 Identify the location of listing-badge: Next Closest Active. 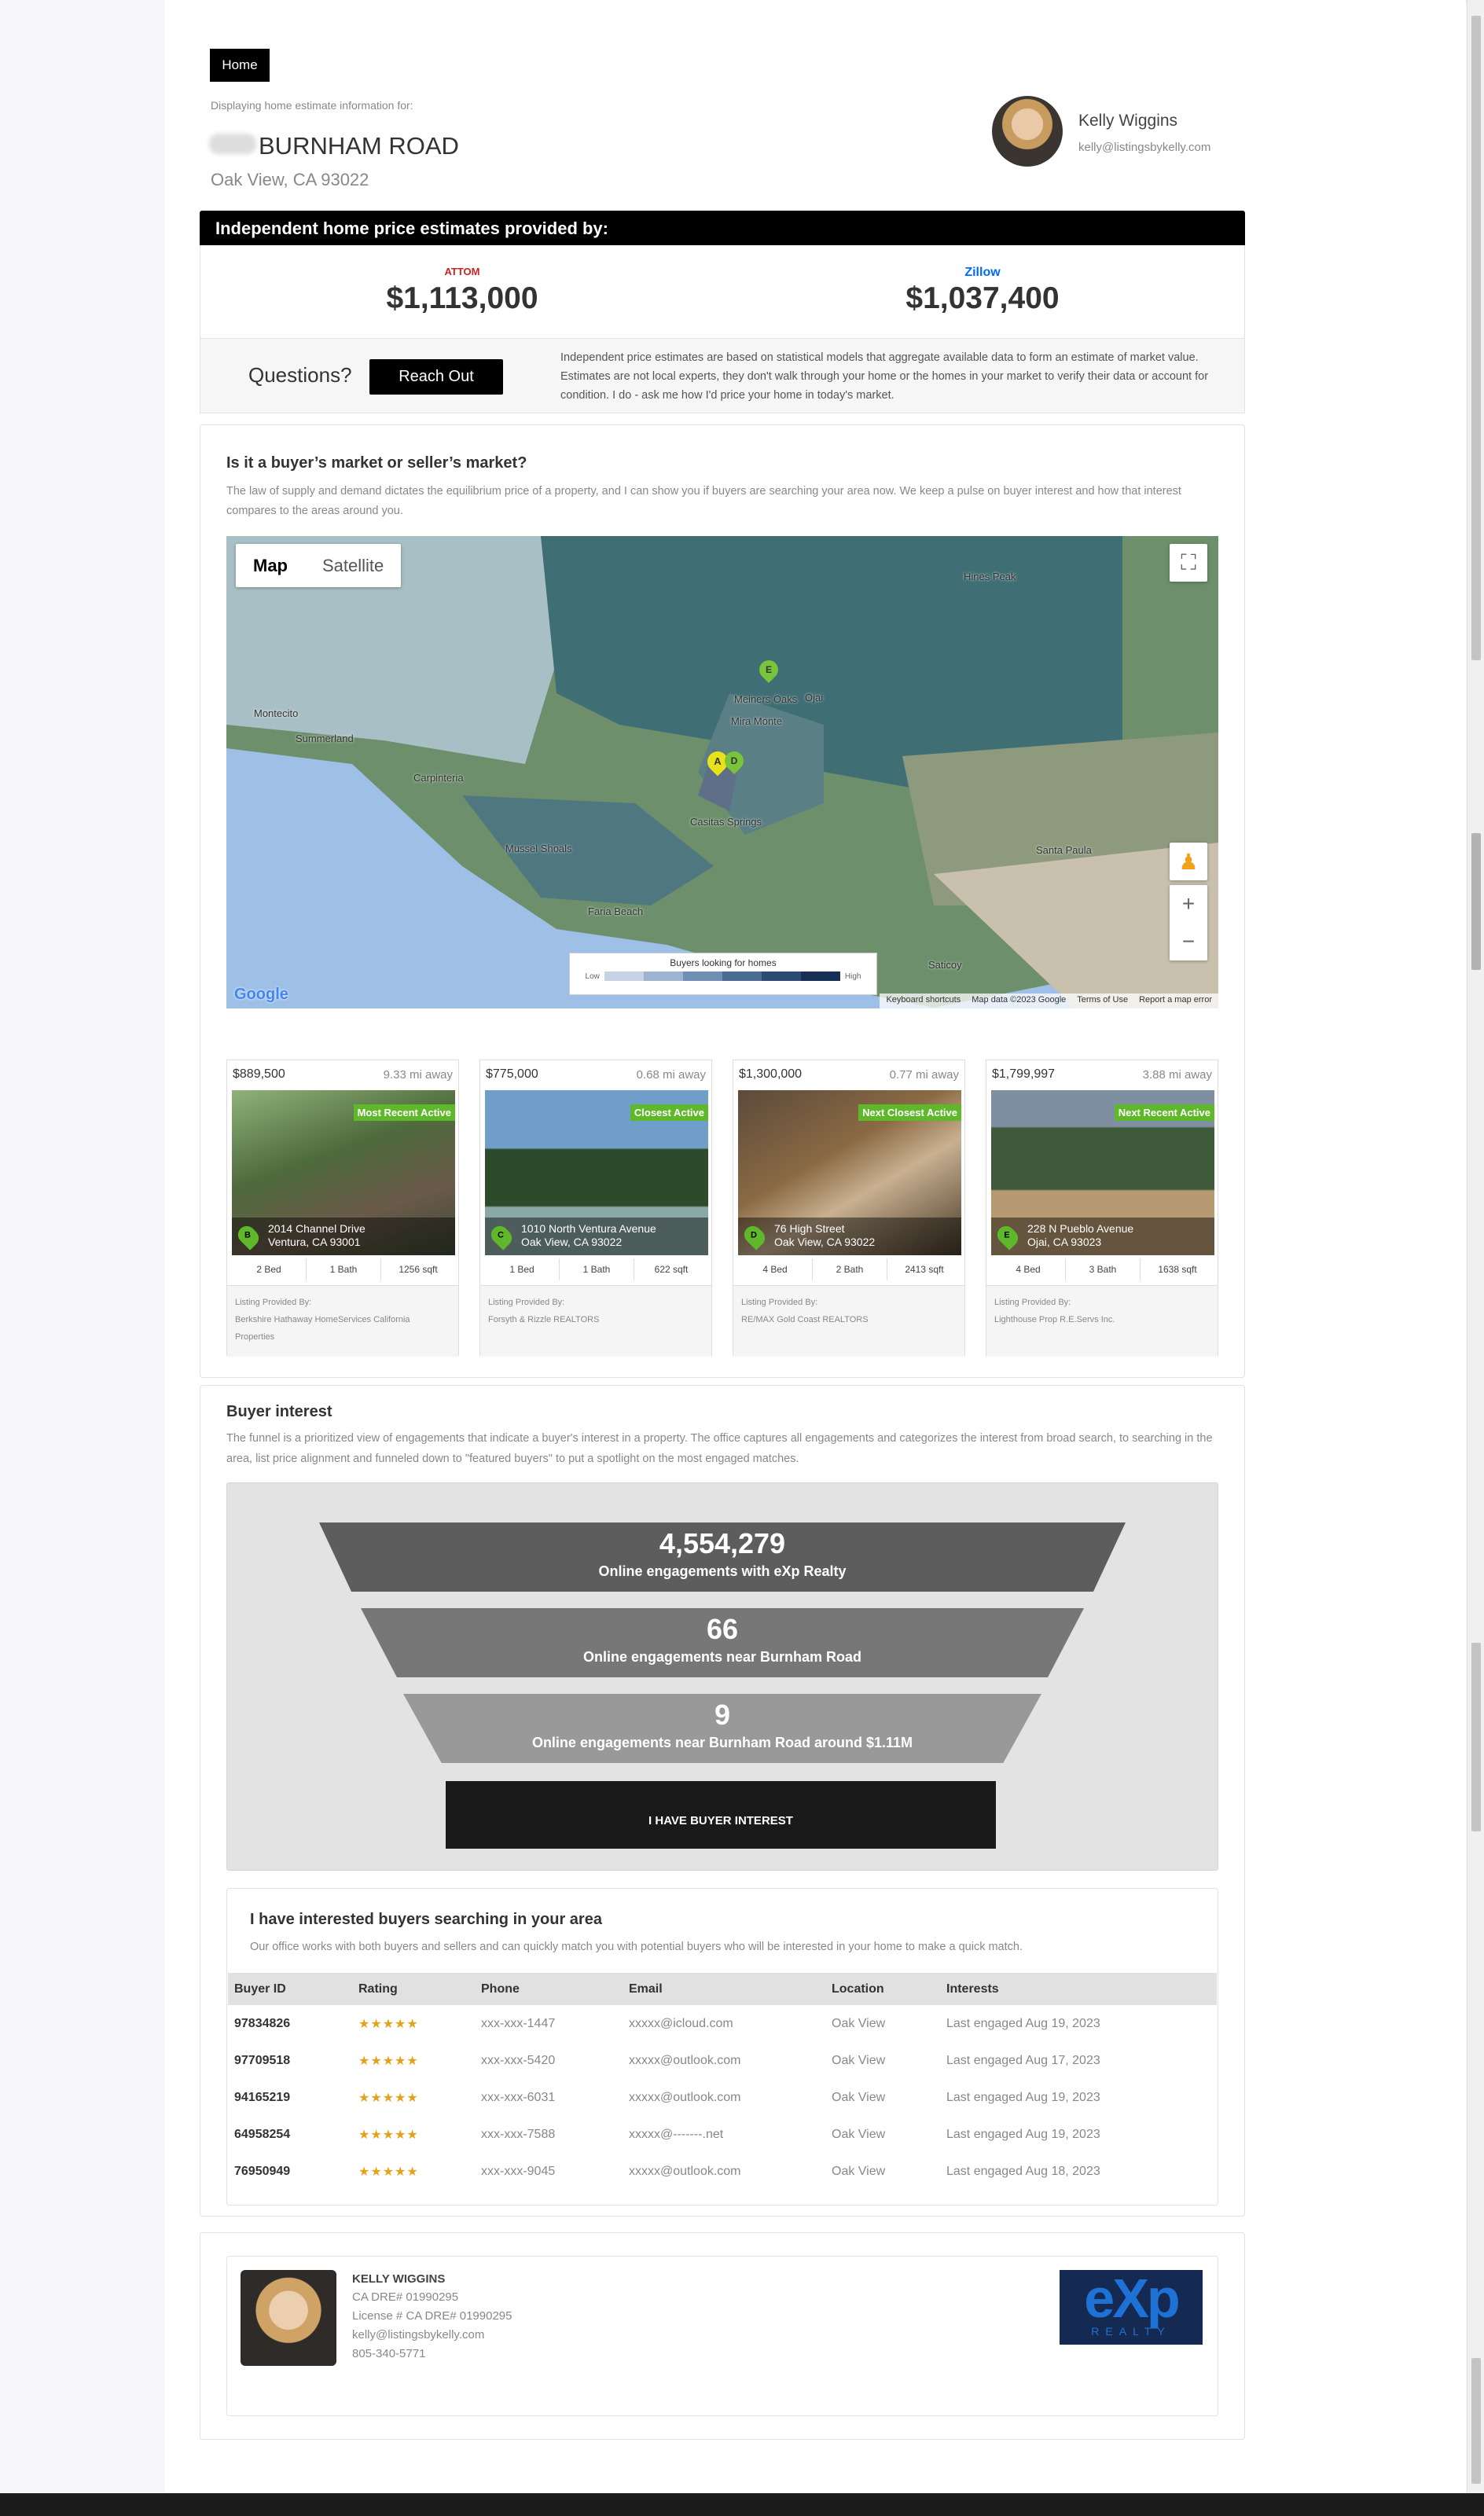
(910, 1112).